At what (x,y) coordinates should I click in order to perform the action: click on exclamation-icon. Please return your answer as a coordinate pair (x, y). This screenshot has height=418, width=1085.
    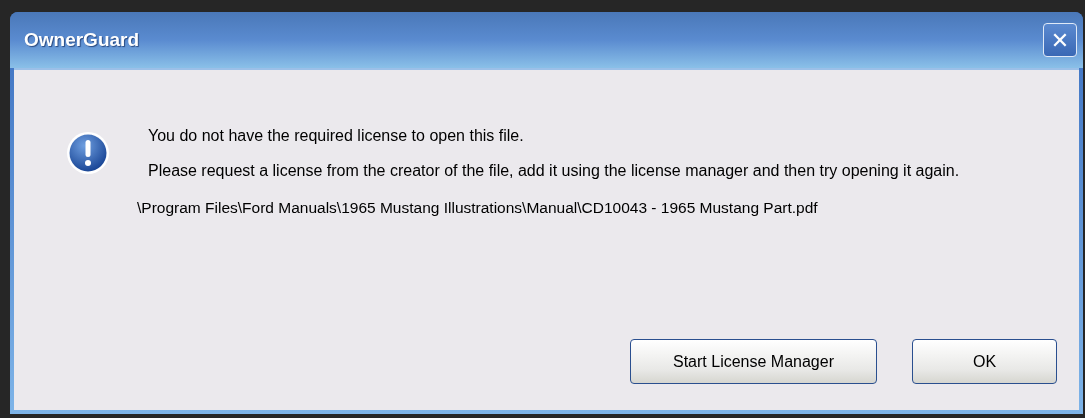
    Looking at the image, I should click on (88, 153).